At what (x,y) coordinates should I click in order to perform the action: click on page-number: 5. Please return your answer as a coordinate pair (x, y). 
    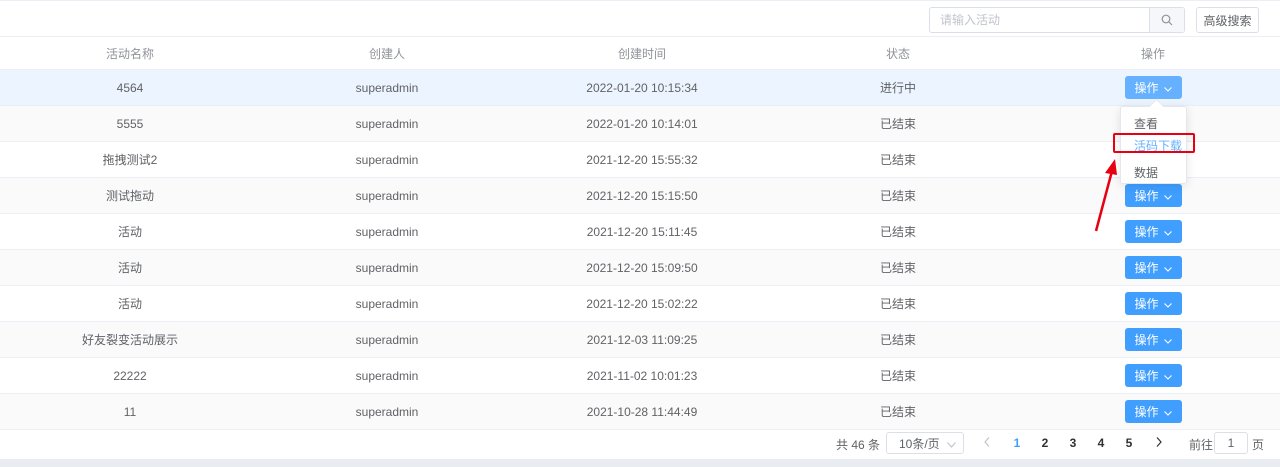
    Looking at the image, I should click on (1129, 443).